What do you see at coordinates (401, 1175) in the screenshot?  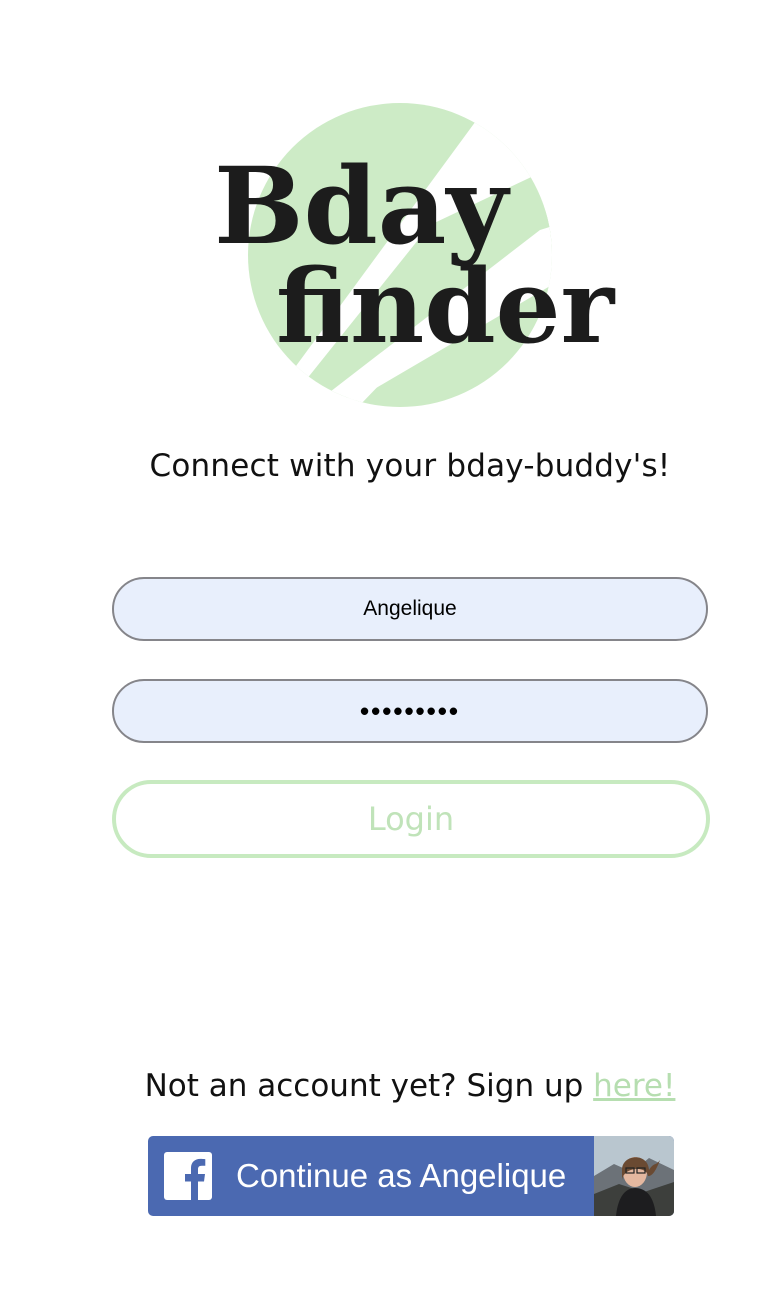 I see `facebook-button-label: Continue as Angelique` at bounding box center [401, 1175].